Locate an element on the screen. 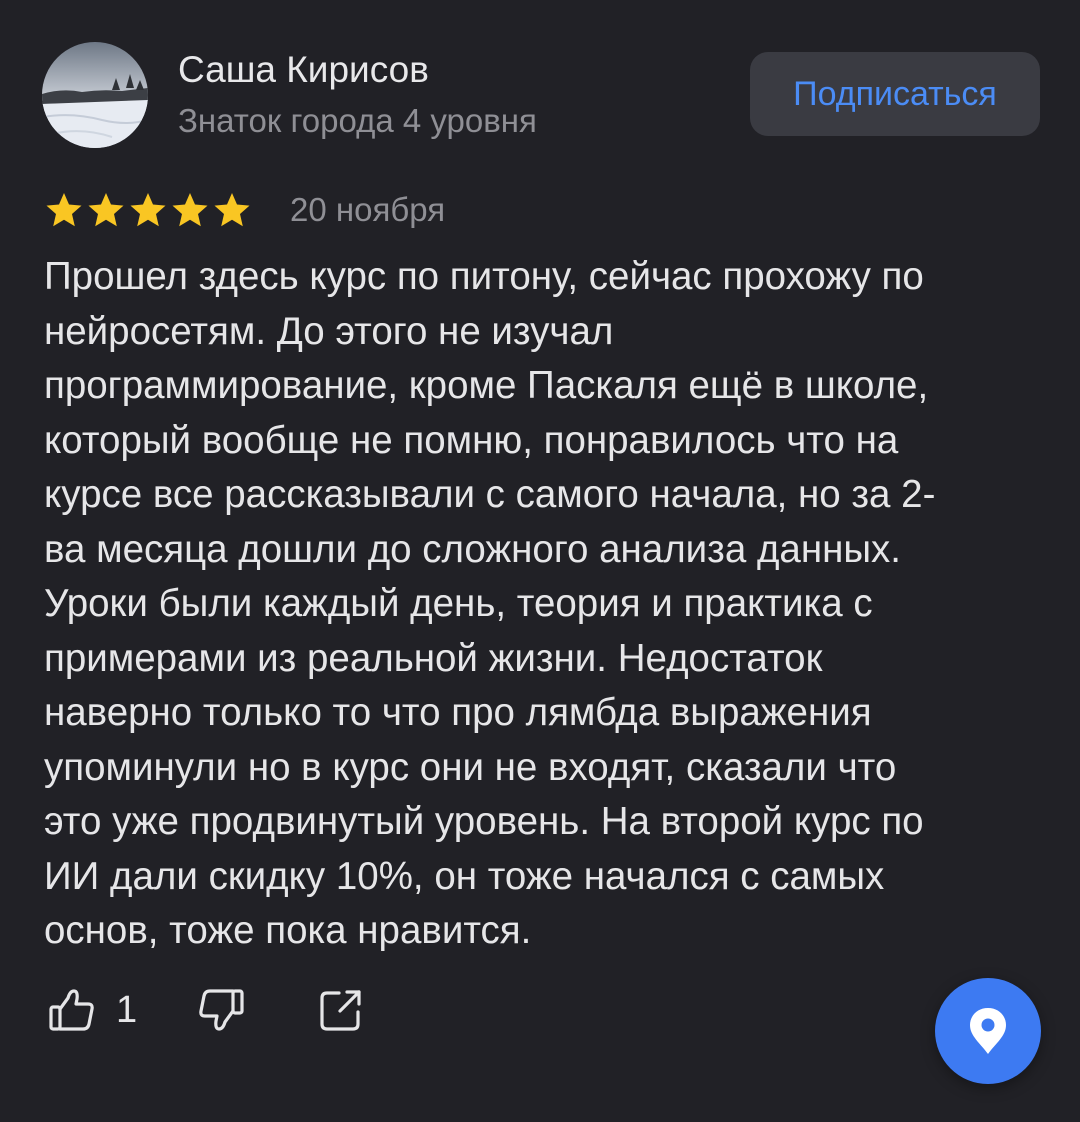 The width and height of the screenshot is (1080, 1122). share-icon is located at coordinates (340, 1010).